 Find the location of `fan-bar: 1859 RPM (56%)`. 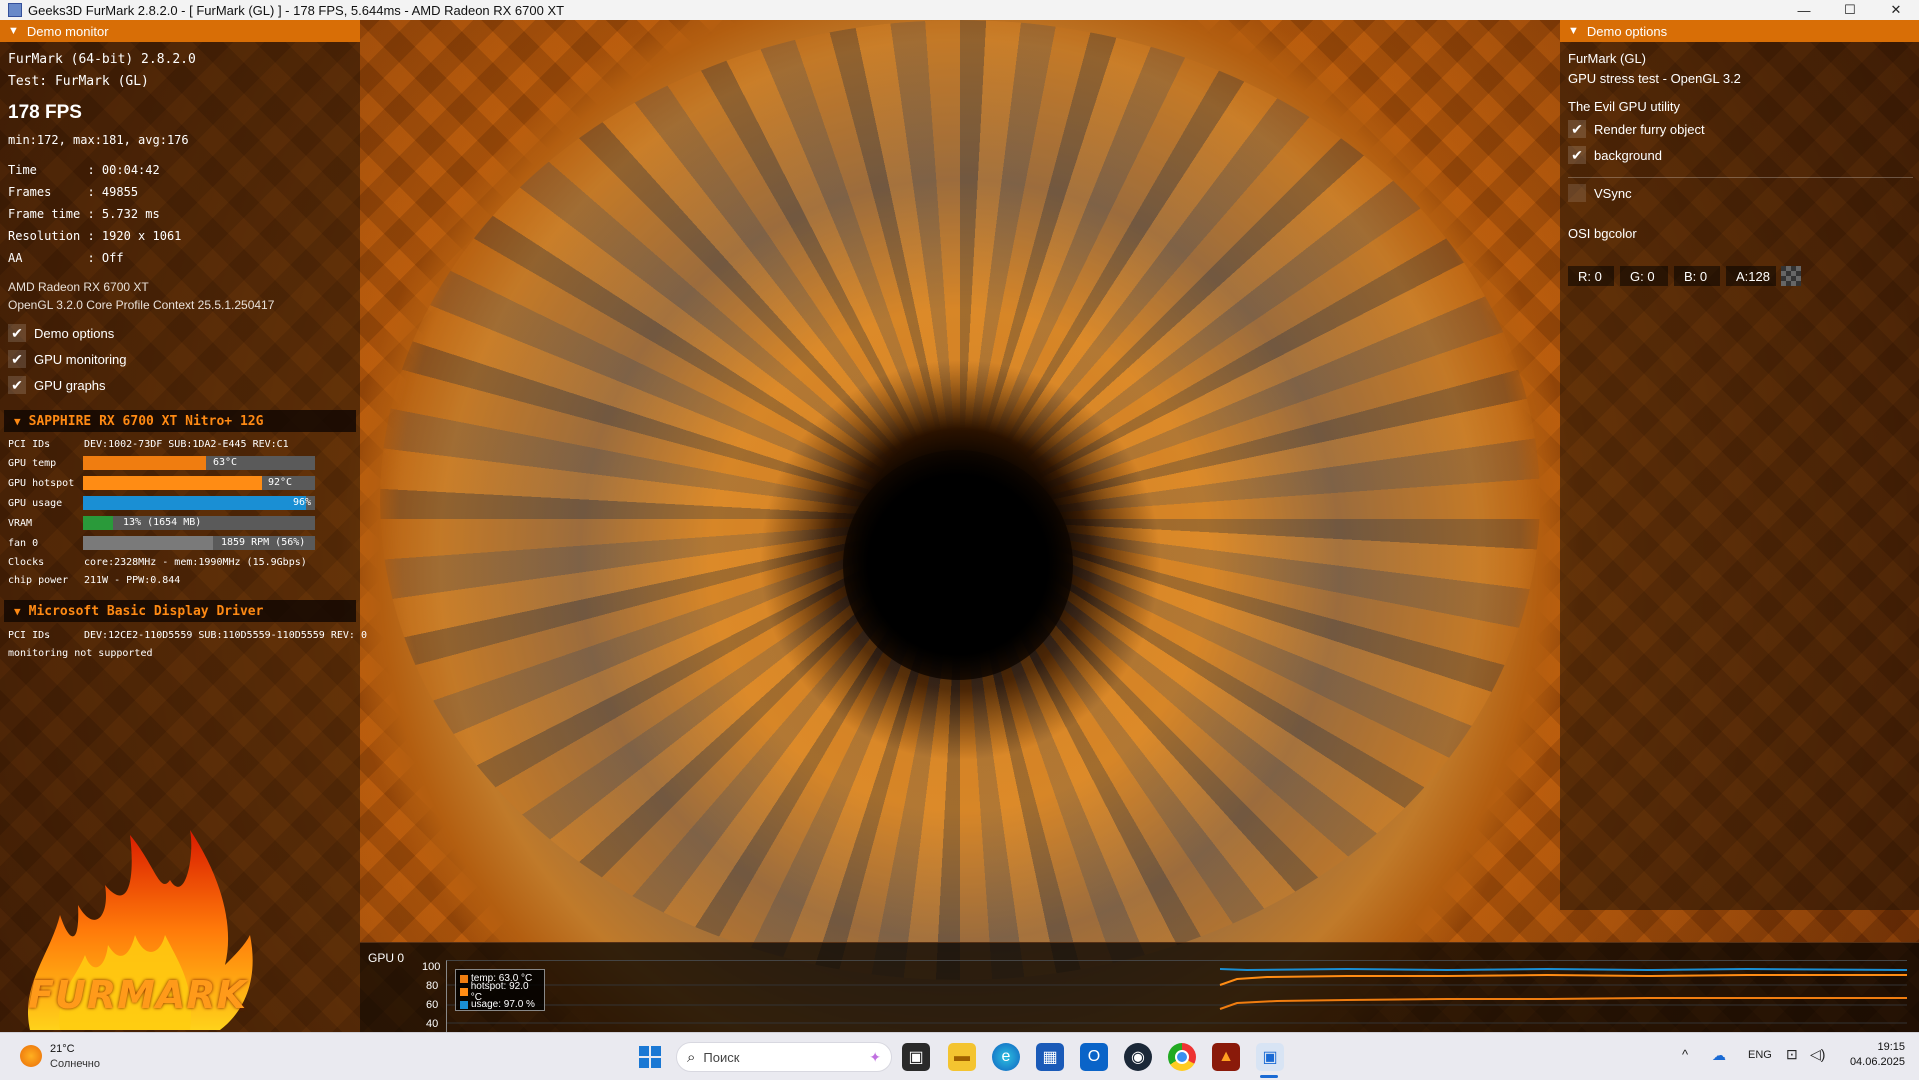

fan-bar: 1859 RPM (56%) is located at coordinates (199, 543).